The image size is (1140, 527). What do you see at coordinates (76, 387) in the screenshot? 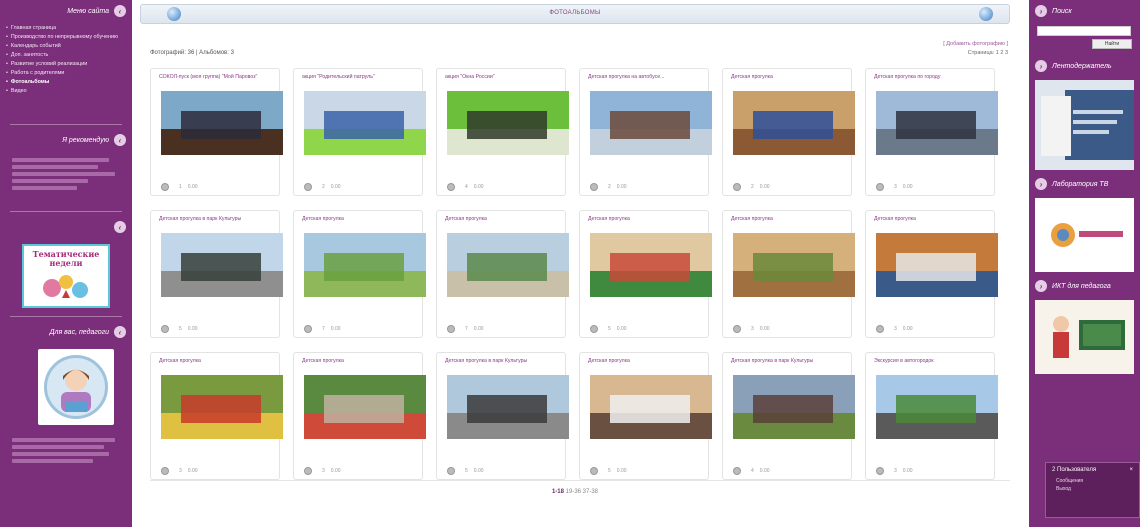
I see `teacher-banner` at bounding box center [76, 387].